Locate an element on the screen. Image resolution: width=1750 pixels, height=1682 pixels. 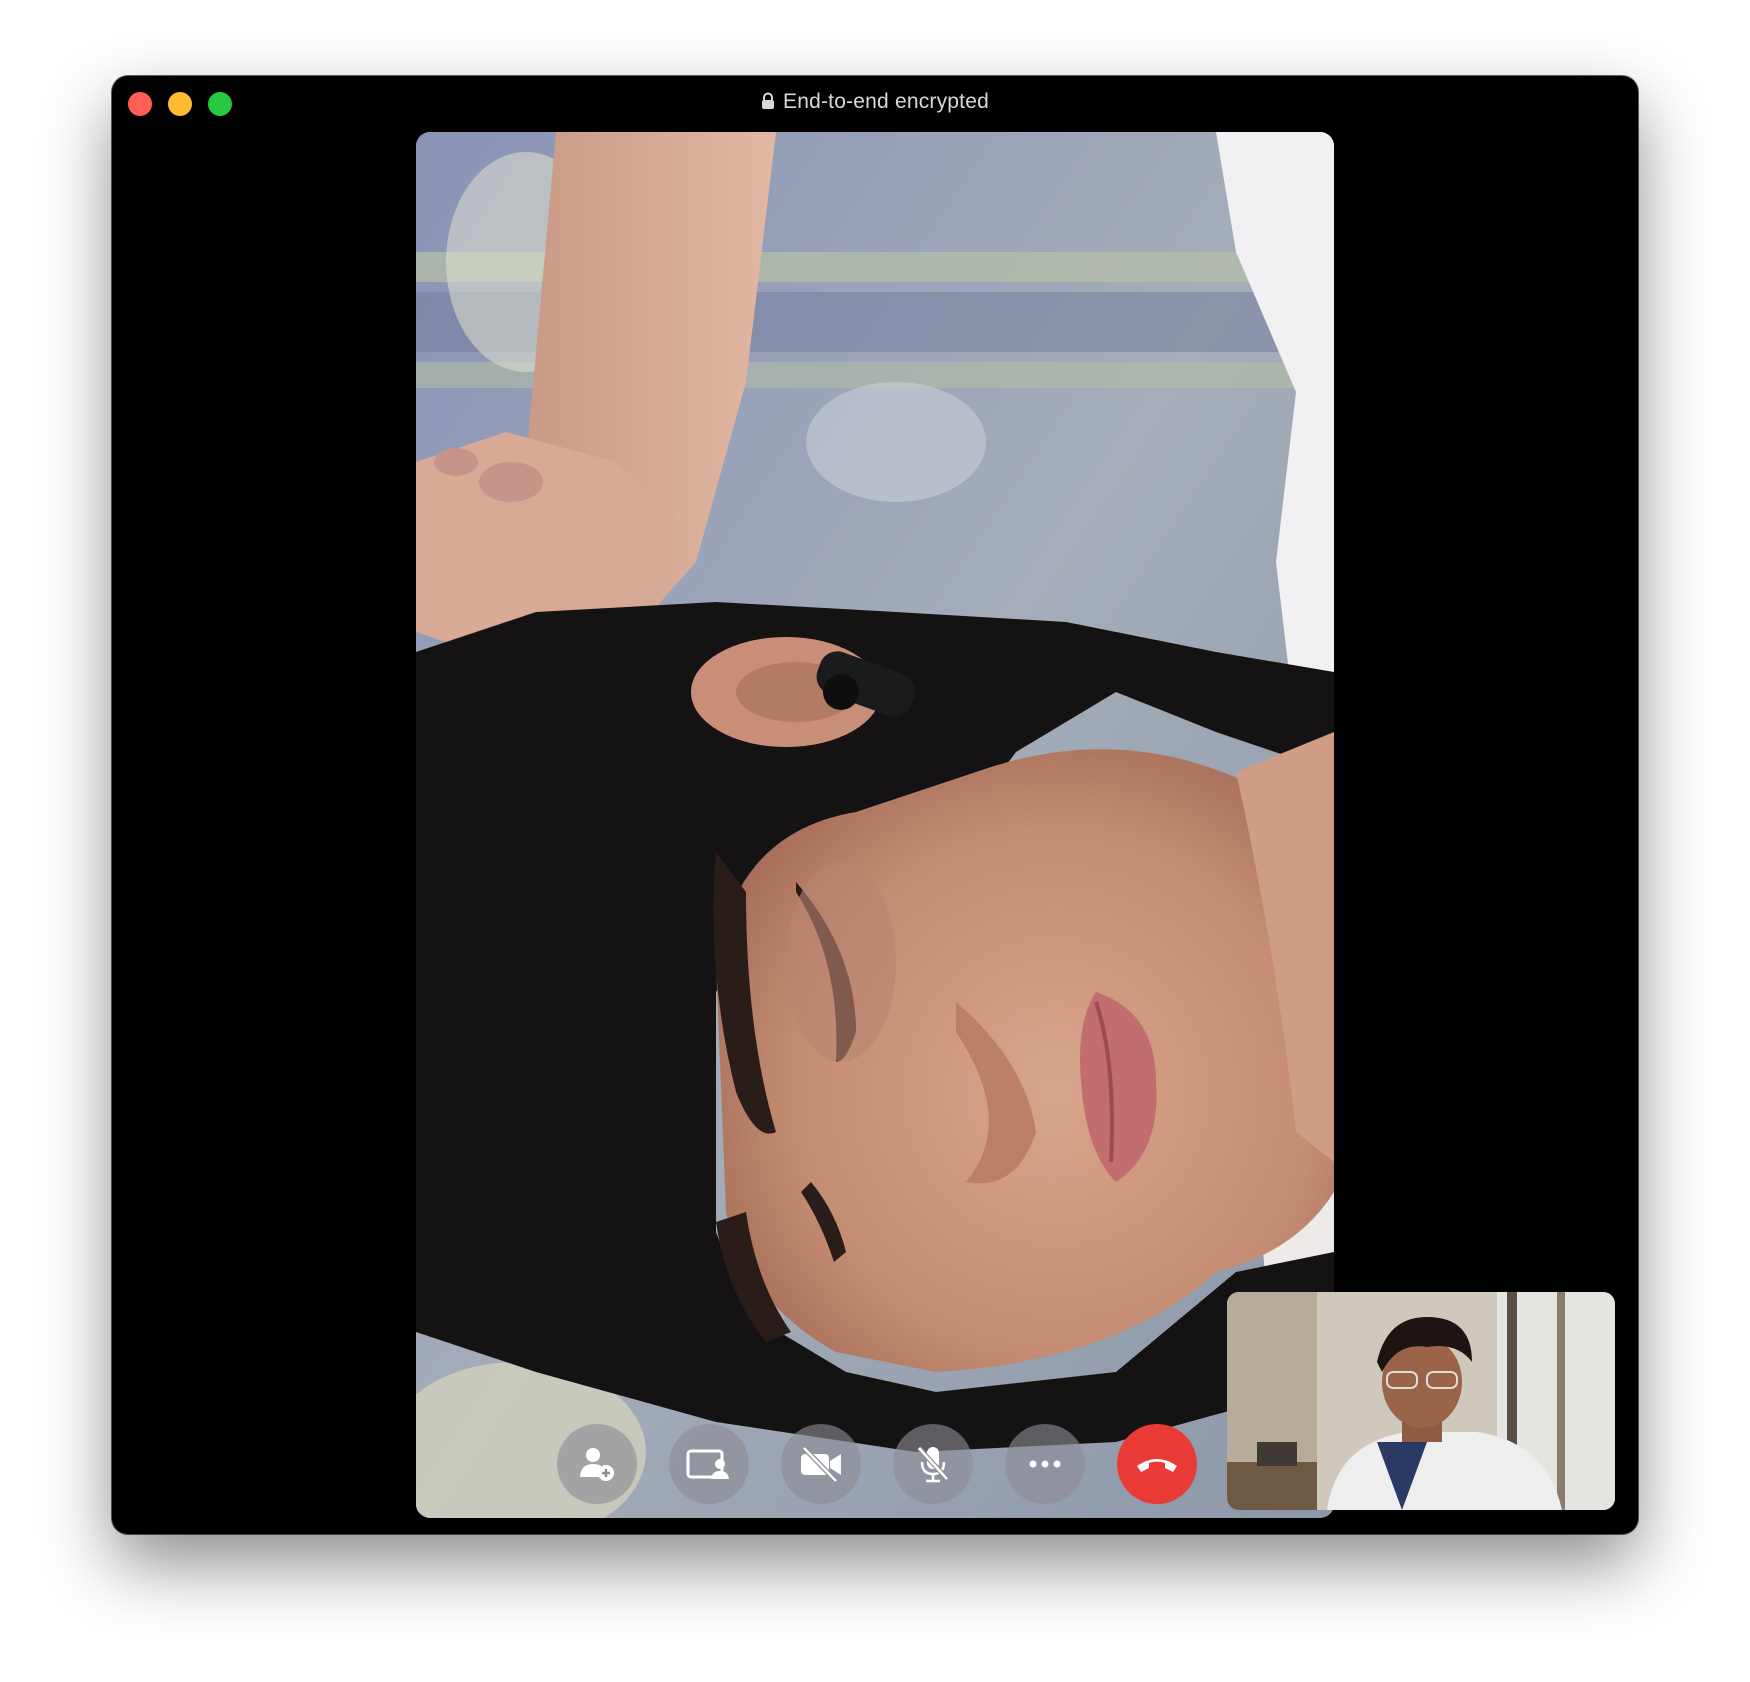
window-title-text: End-to-end encrypted is located at coordinates (886, 101).